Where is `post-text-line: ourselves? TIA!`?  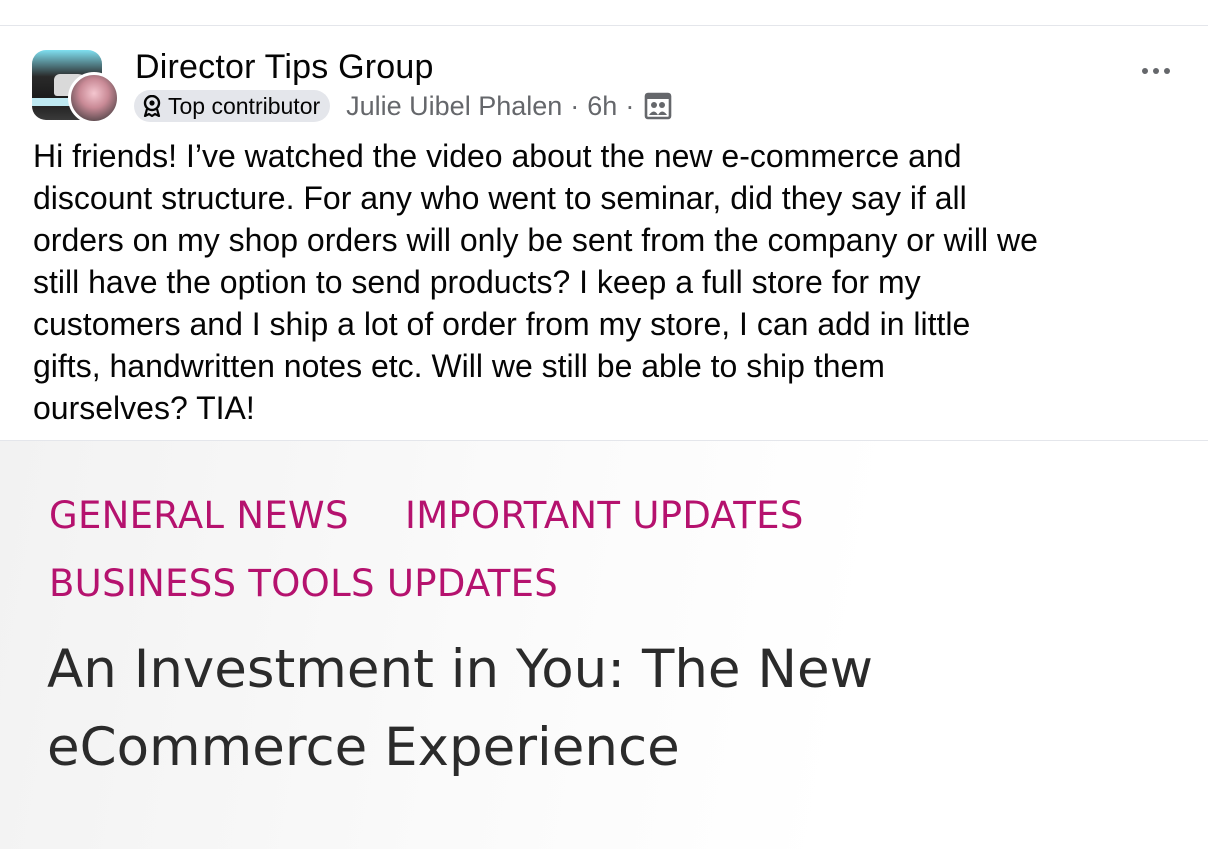 post-text-line: ourselves? TIA! is located at coordinates (144, 408).